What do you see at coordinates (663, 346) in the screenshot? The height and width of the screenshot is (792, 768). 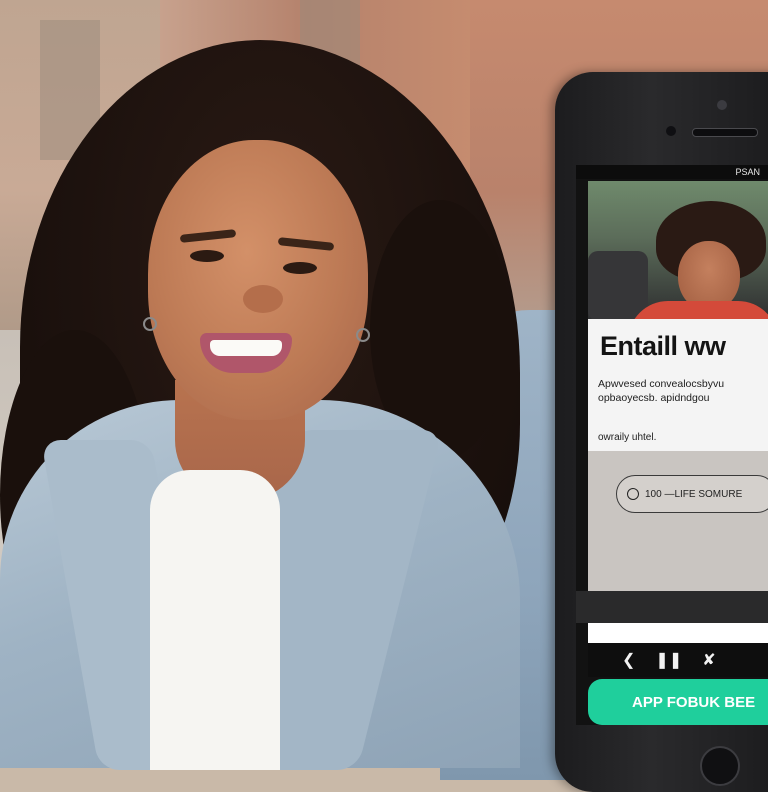 I see `headline: Entaill ww` at bounding box center [663, 346].